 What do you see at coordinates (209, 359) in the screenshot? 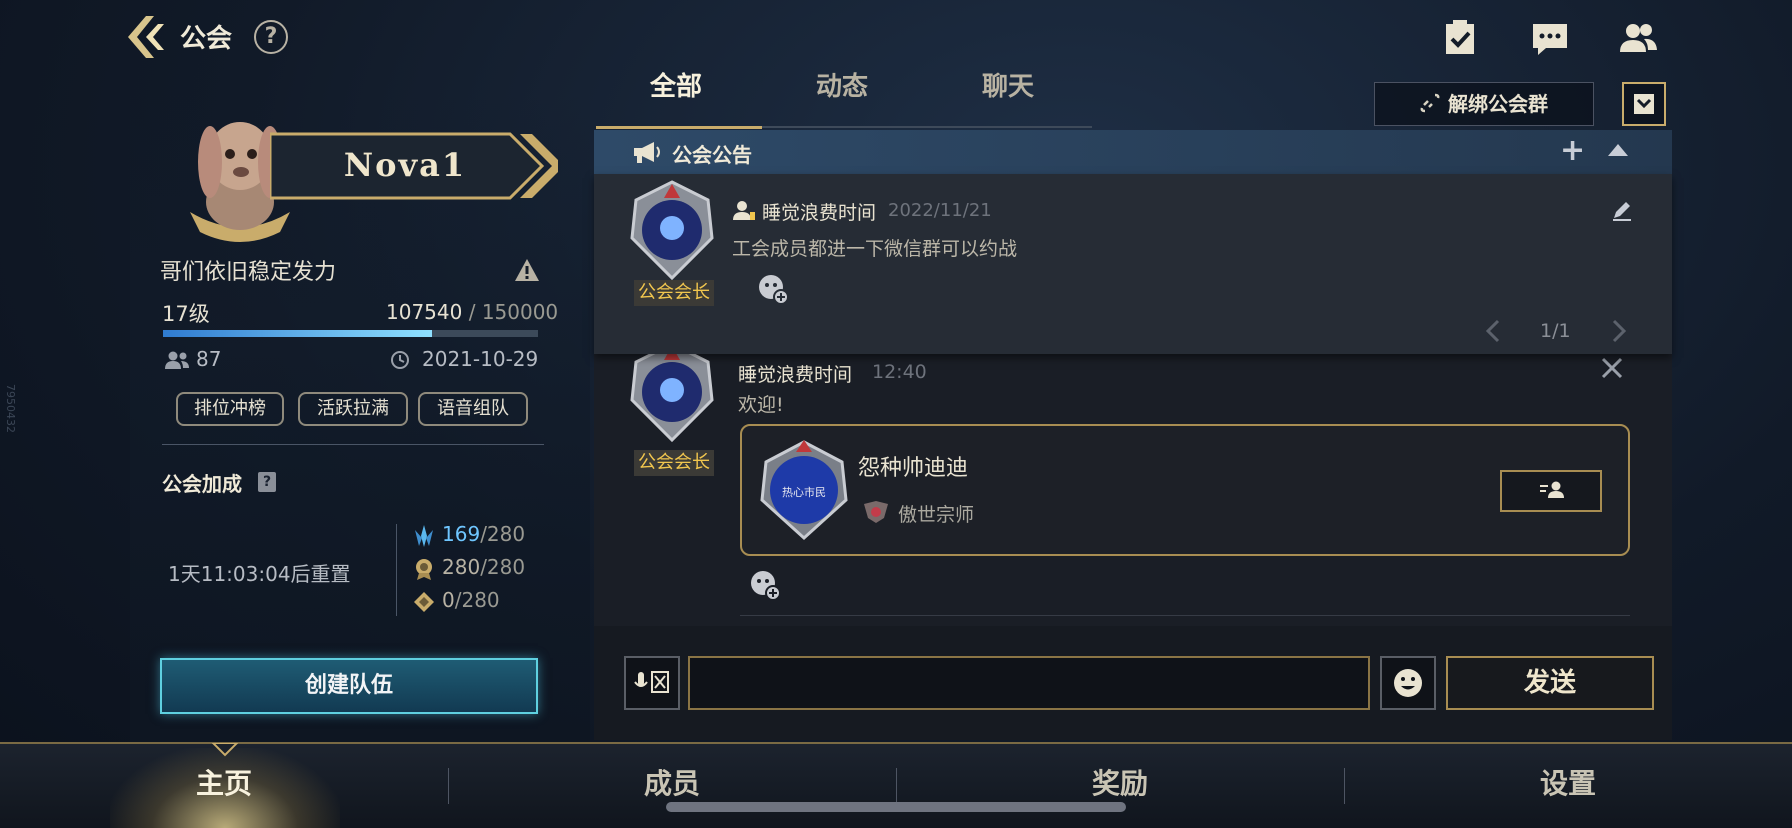
I see `member-count: 87` at bounding box center [209, 359].